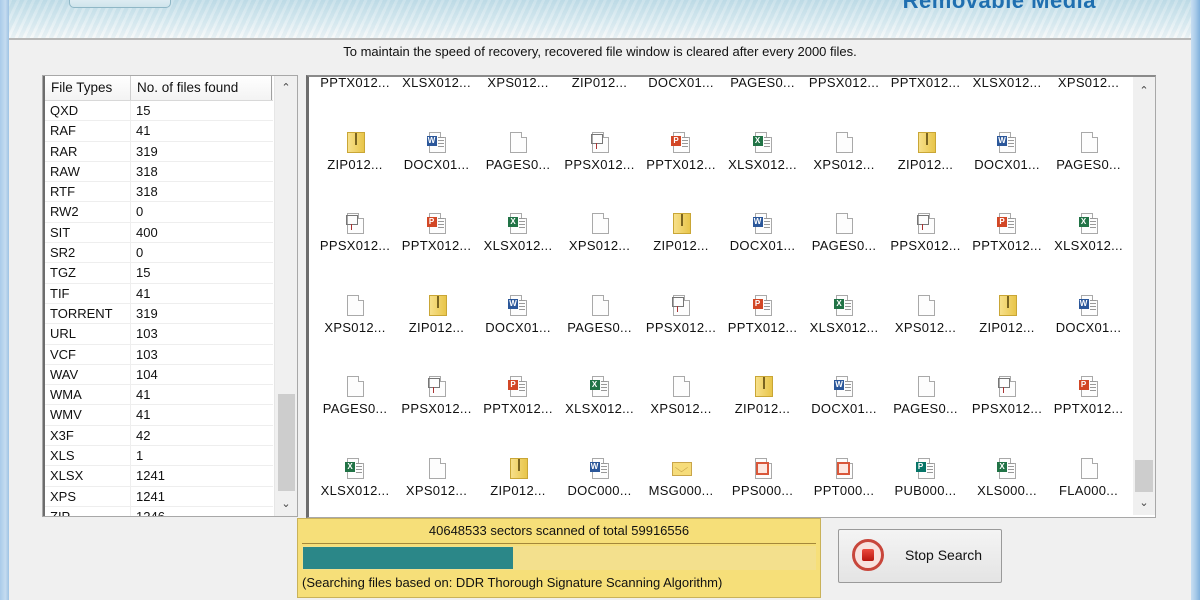 Image resolution: width=1200 pixels, height=600 pixels. Describe the element at coordinates (159, 415) in the screenshot. I see `table-row: WMV 41` at that location.